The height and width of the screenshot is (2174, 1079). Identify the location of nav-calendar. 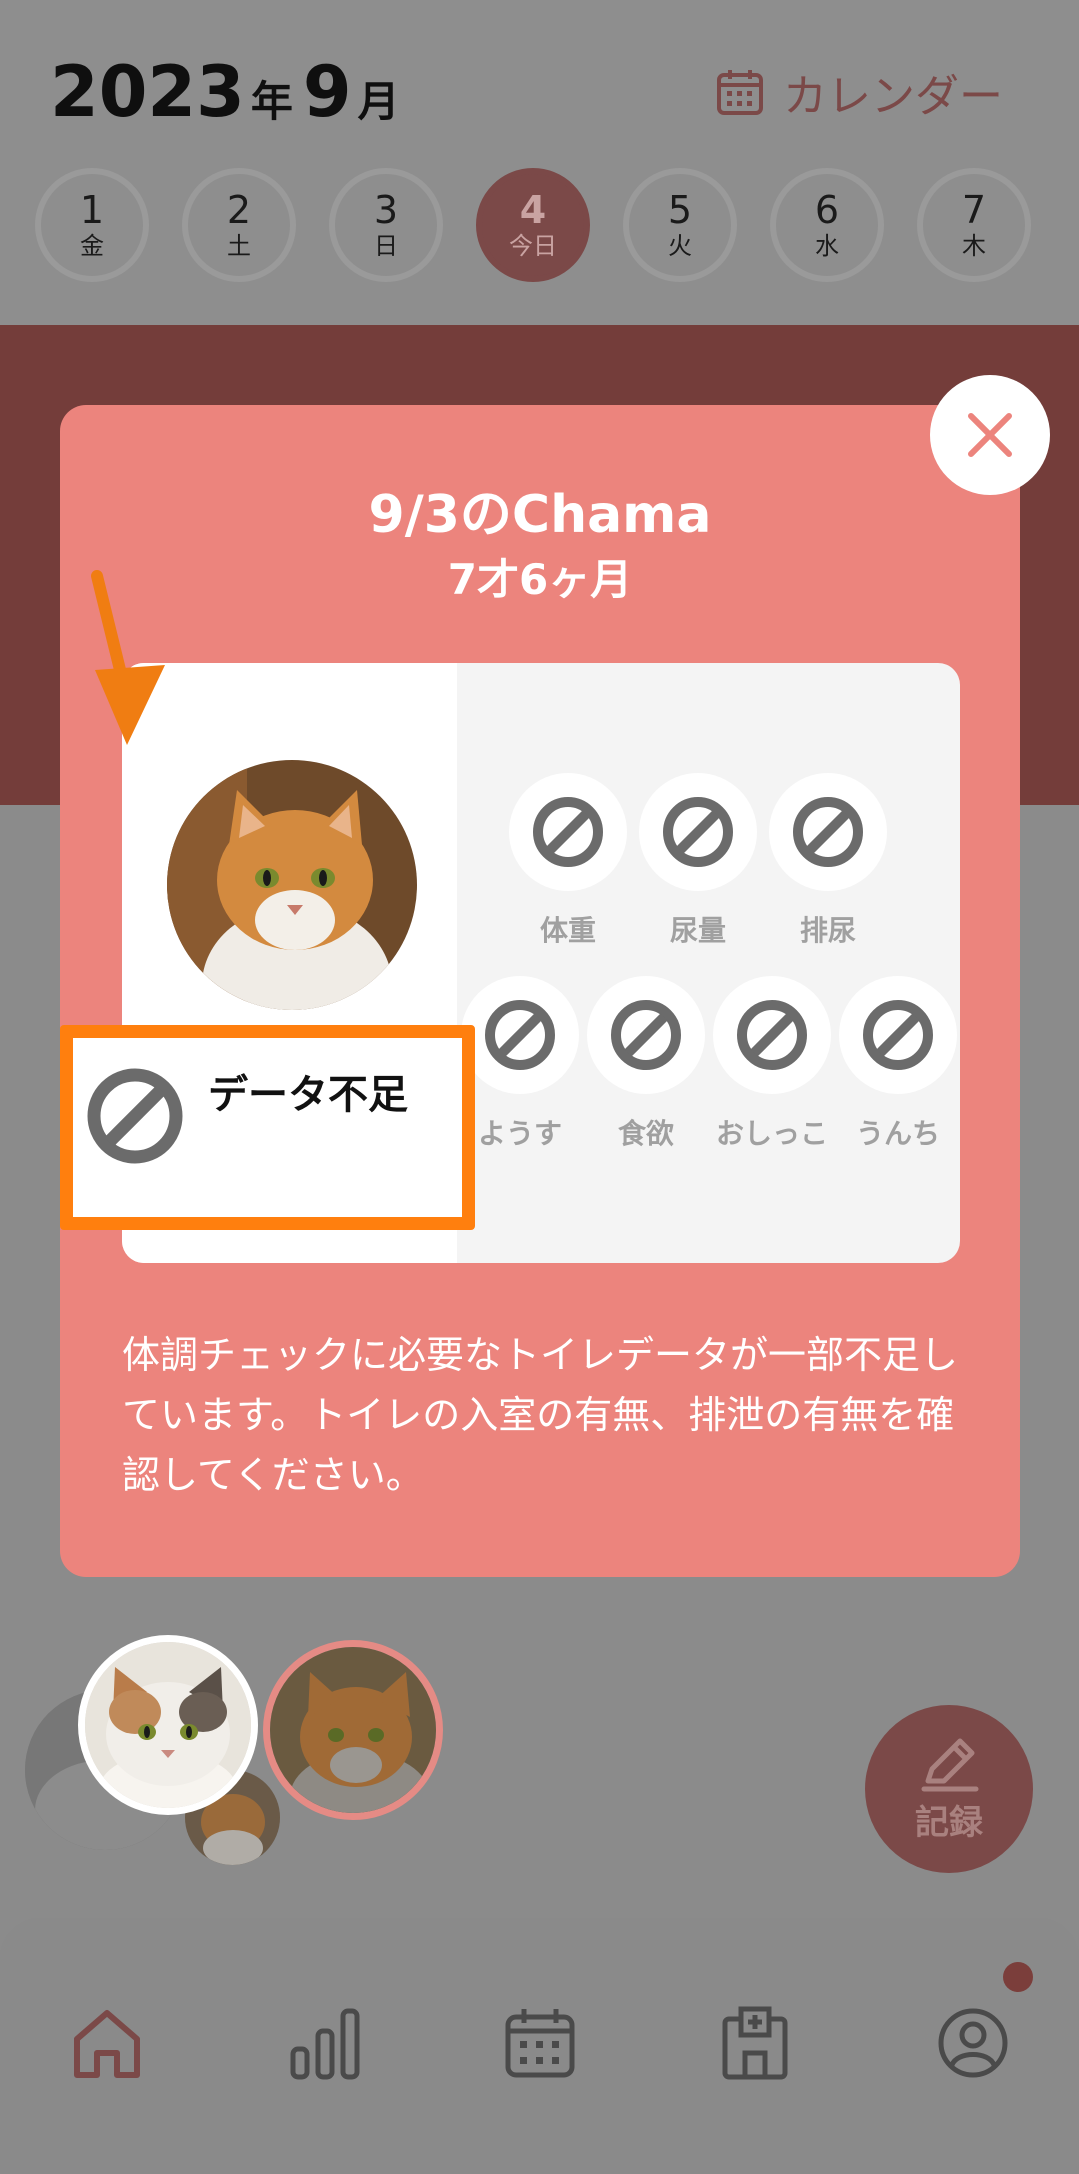
(540, 2043).